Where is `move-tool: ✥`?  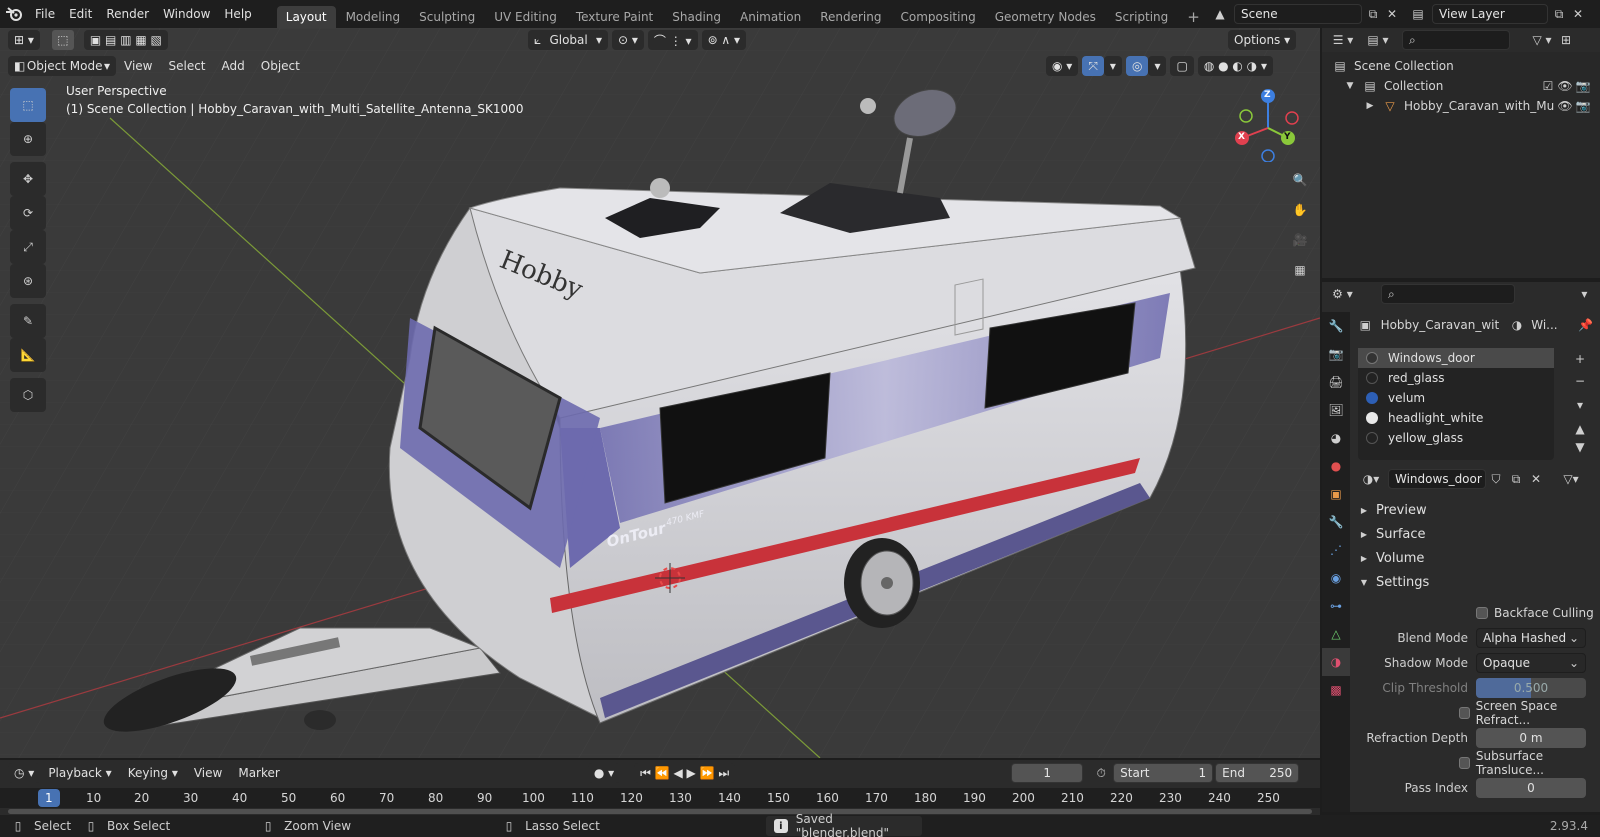
move-tool: ✥ is located at coordinates (28, 179).